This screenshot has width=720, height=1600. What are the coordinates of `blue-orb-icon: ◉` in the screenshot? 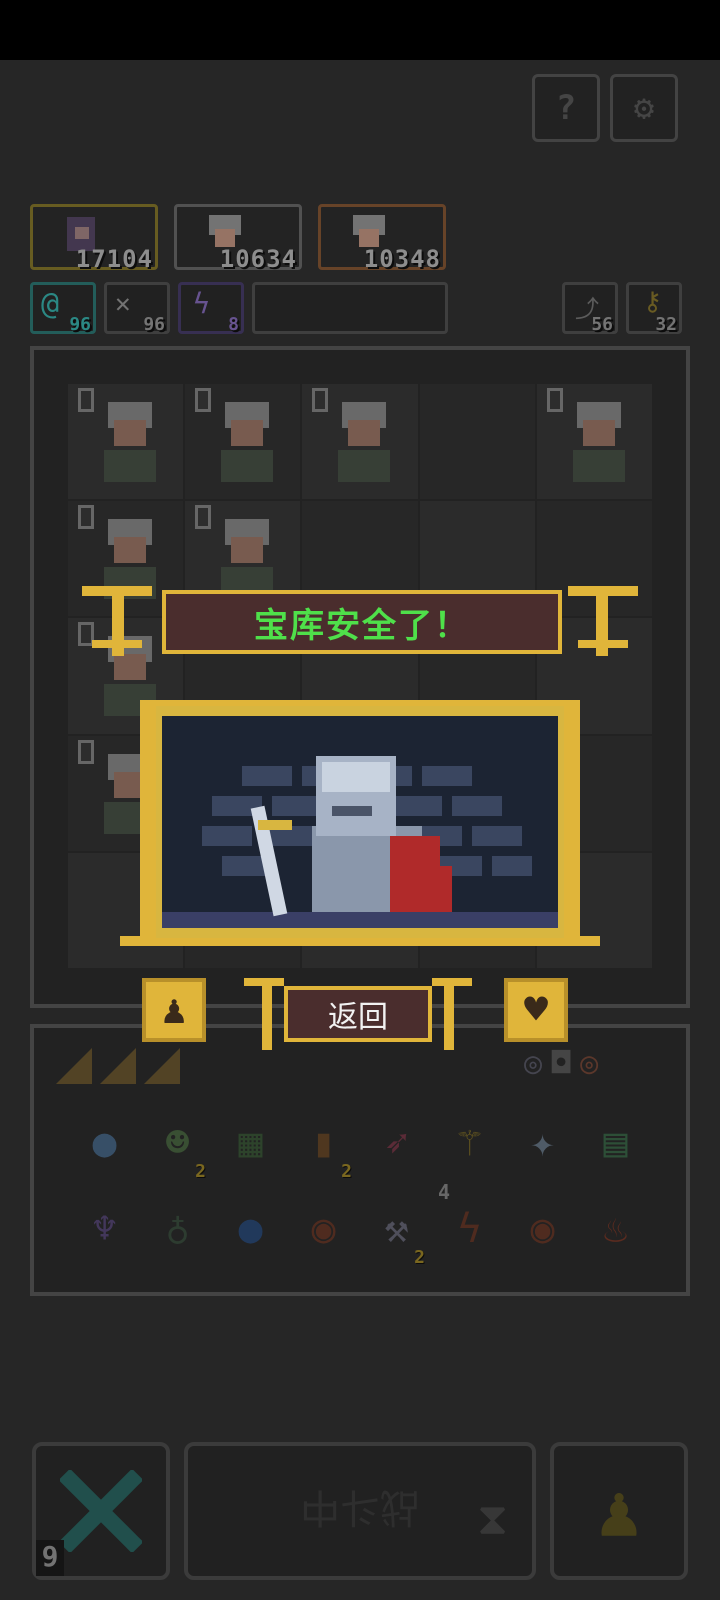 It's located at (323, 1229).